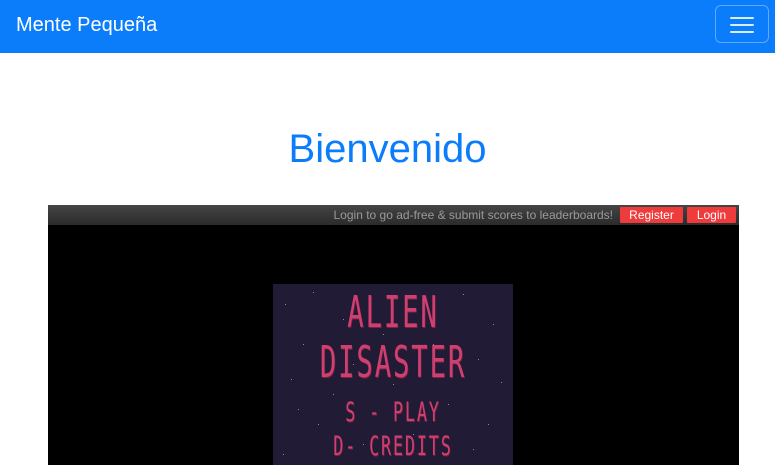 The image size is (775, 465). What do you see at coordinates (393, 446) in the screenshot?
I see `credits-instruction: D- CREDITS` at bounding box center [393, 446].